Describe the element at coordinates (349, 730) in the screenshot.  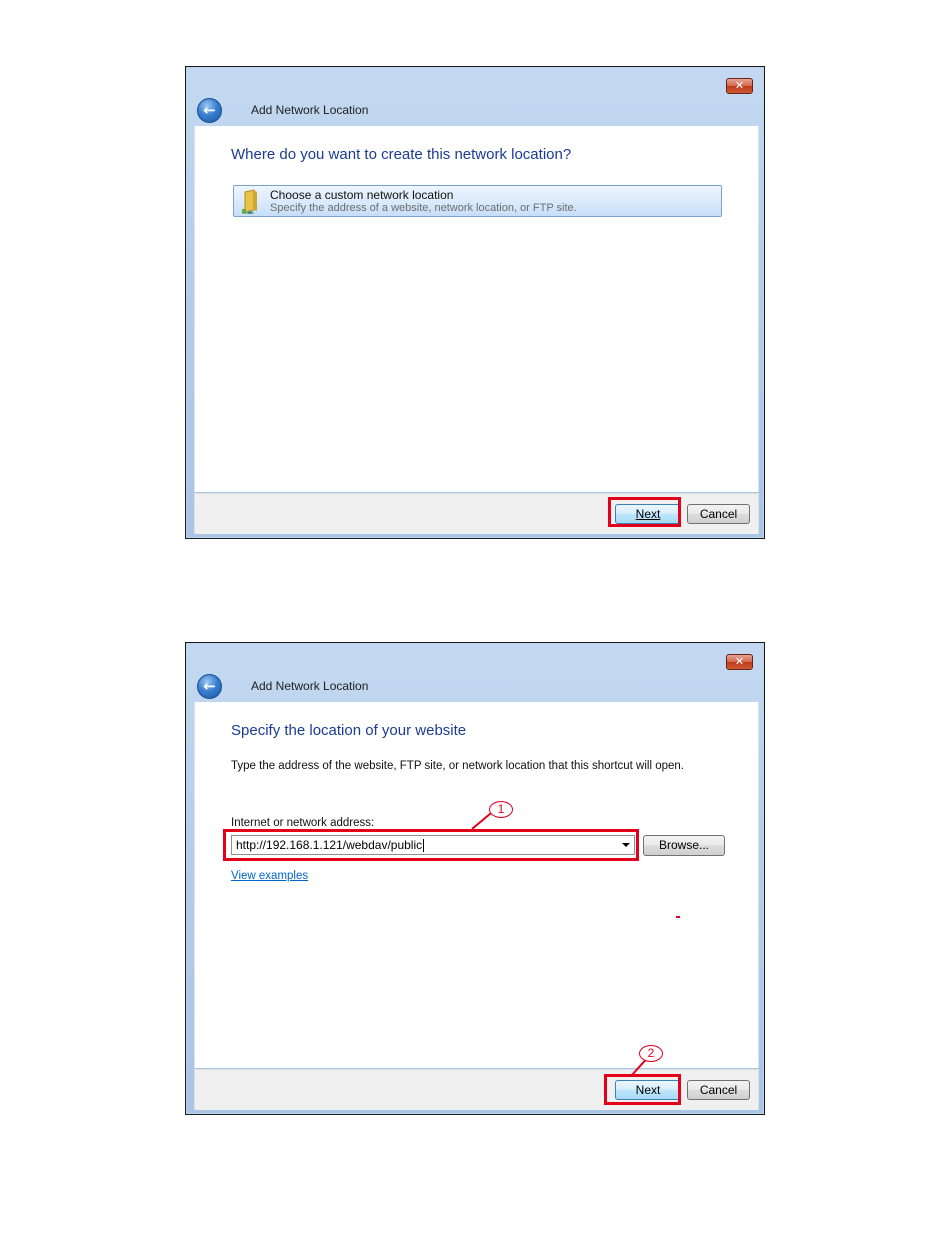
I see `page-heading: Specify the location of your website` at that location.